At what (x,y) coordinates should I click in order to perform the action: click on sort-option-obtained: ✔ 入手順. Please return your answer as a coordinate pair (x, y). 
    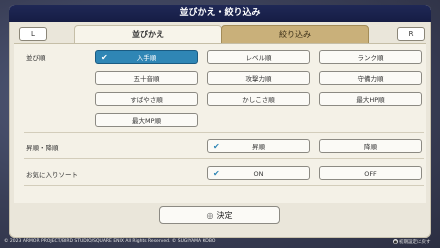
    Looking at the image, I should click on (146, 57).